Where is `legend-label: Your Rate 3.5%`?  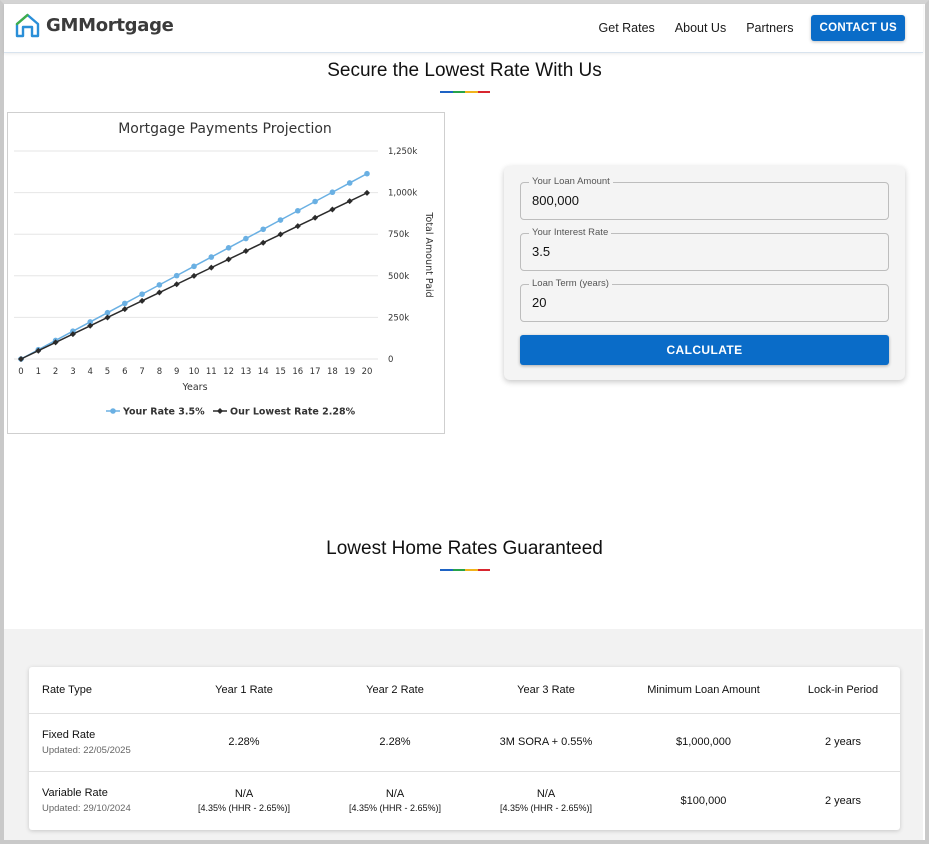
legend-label: Your Rate 3.5% is located at coordinates (163, 412).